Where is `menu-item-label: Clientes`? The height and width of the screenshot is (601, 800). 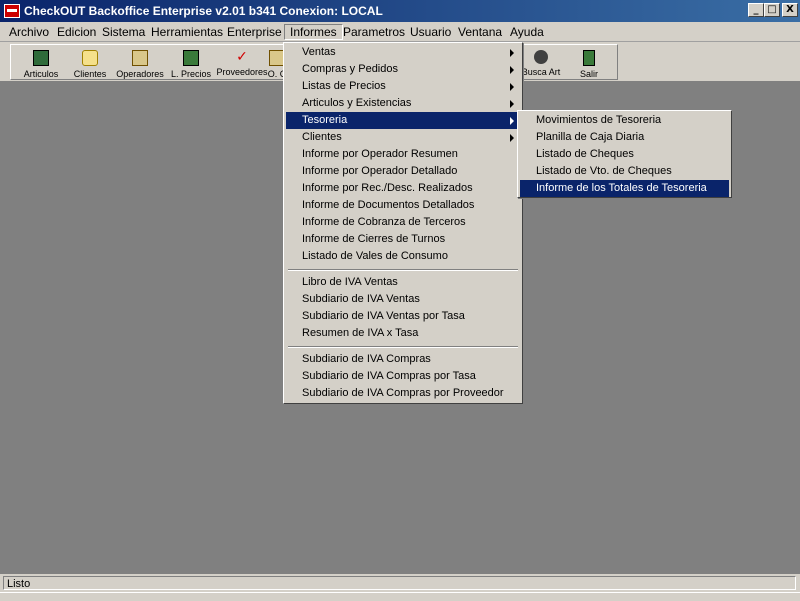 menu-item-label: Clientes is located at coordinates (322, 137).